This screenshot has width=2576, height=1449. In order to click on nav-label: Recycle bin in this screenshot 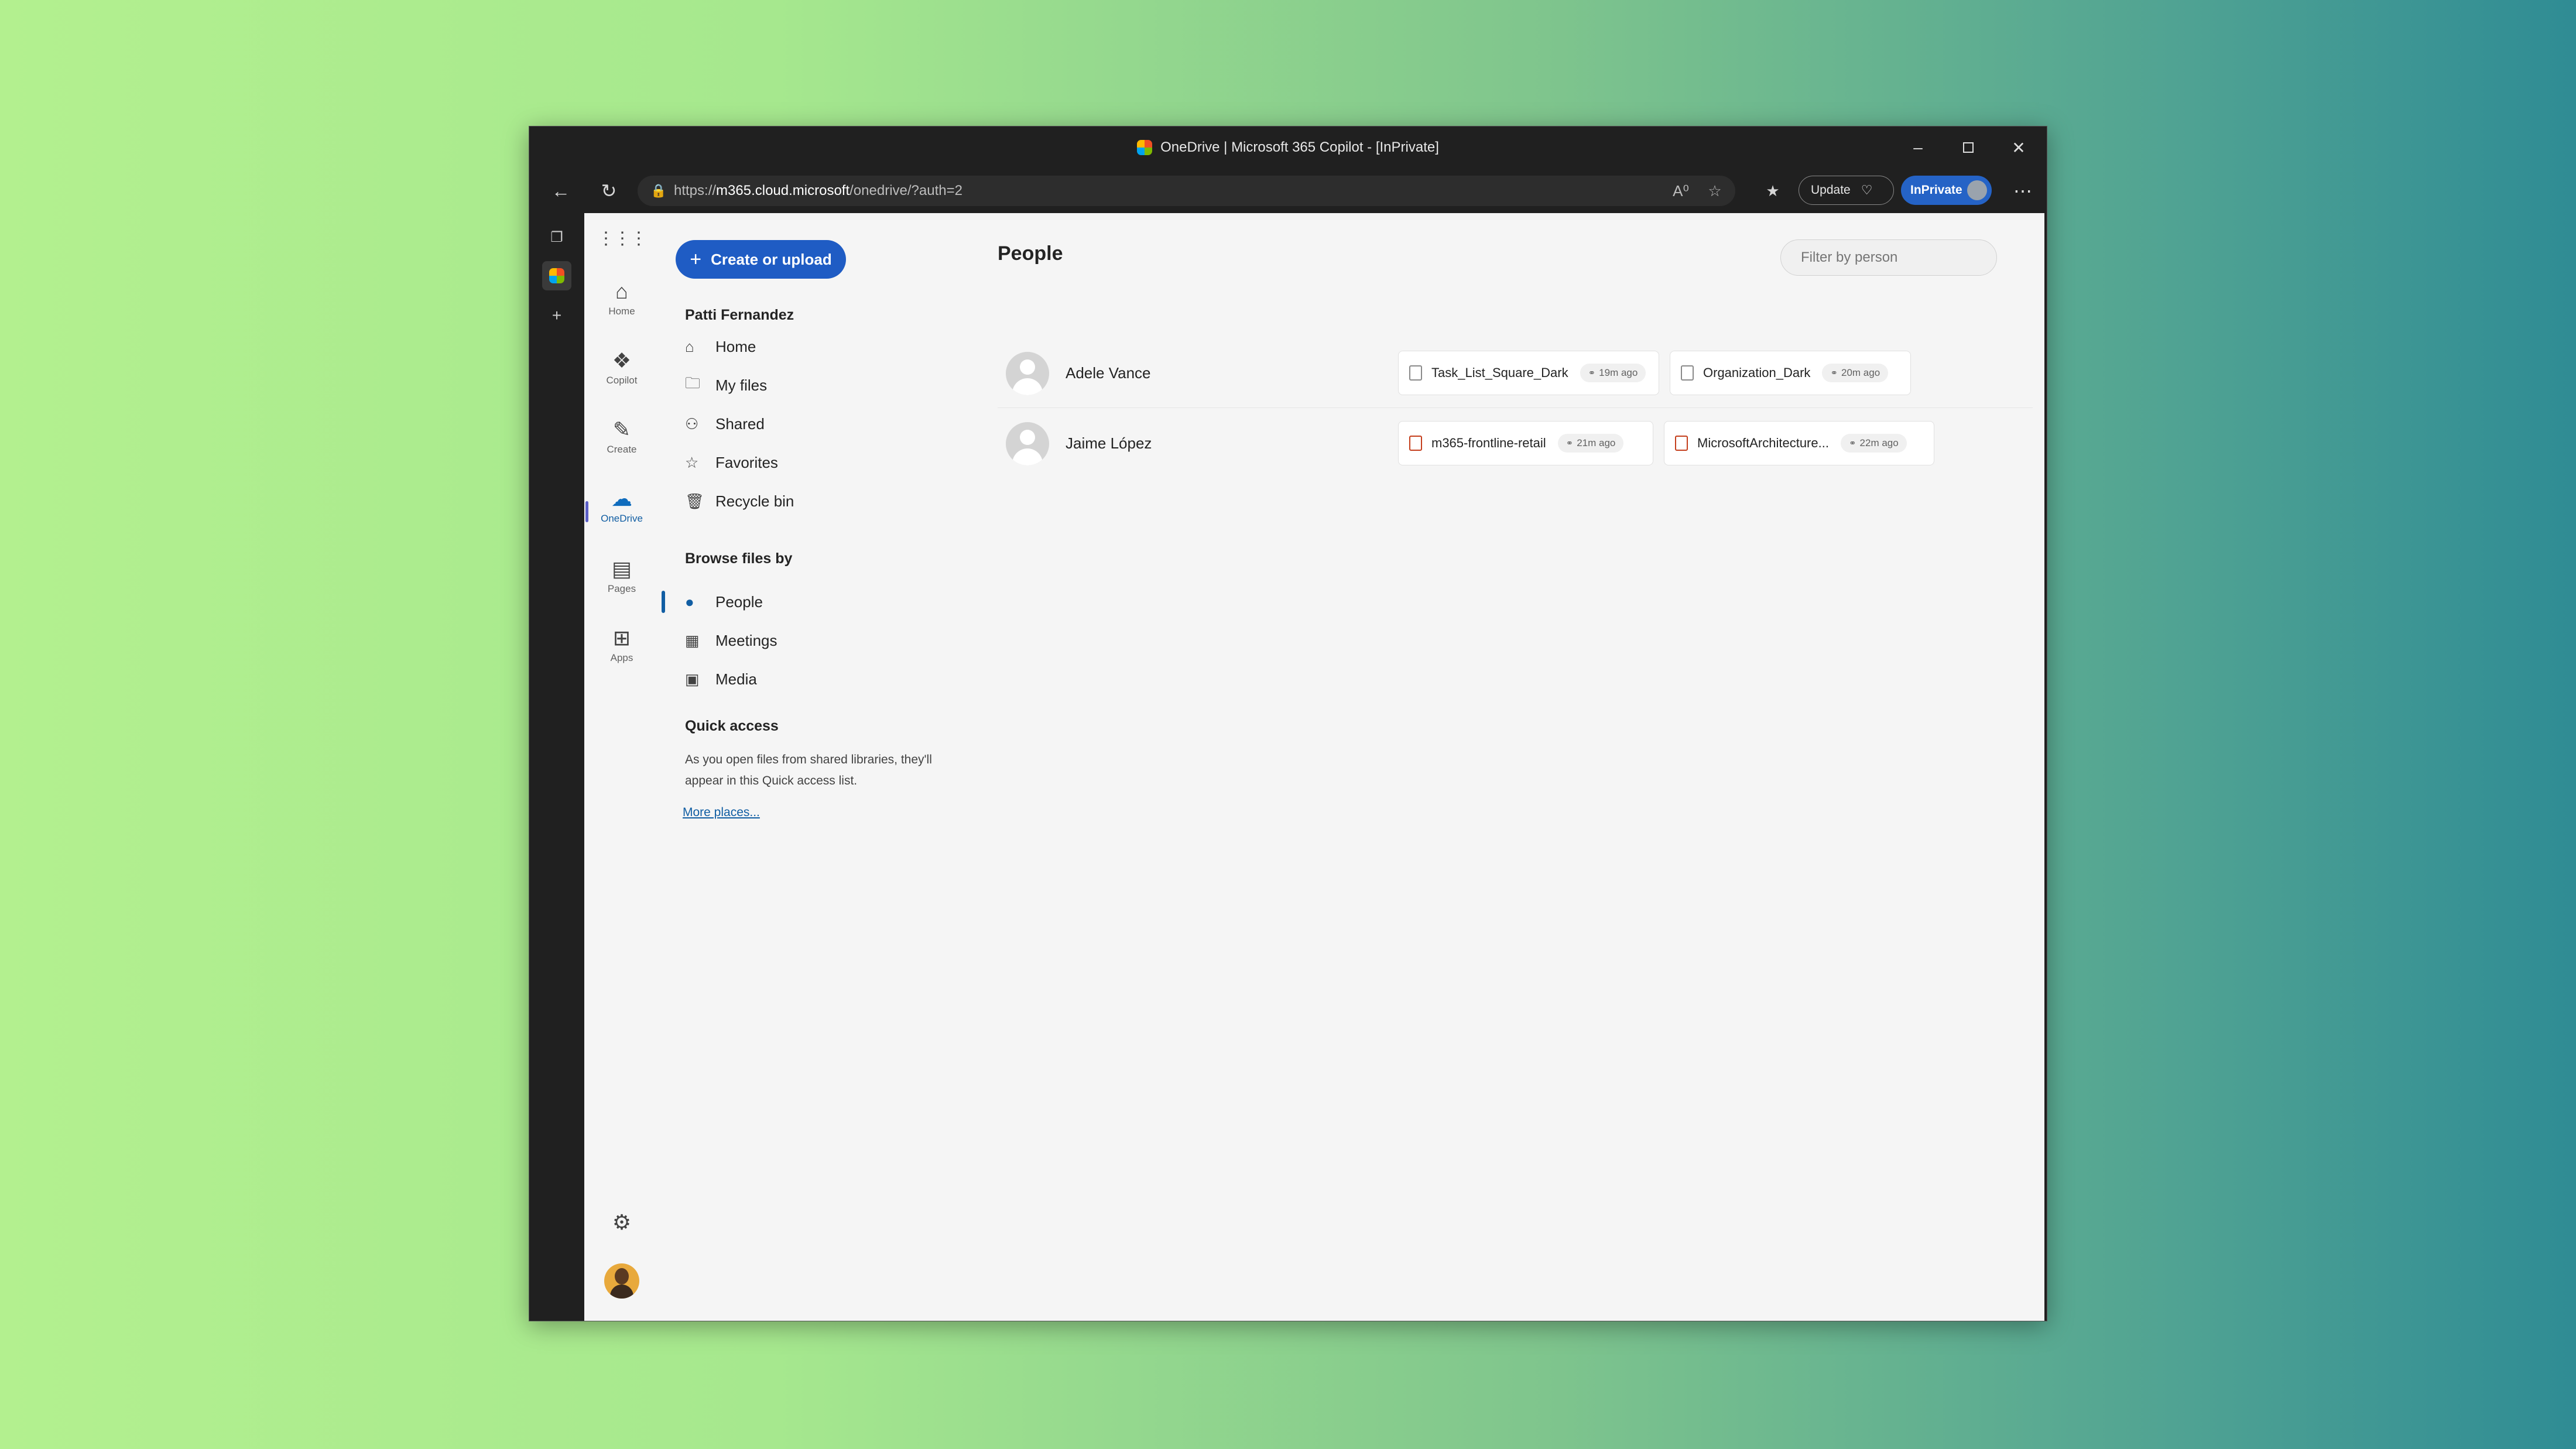, I will do `click(754, 501)`.